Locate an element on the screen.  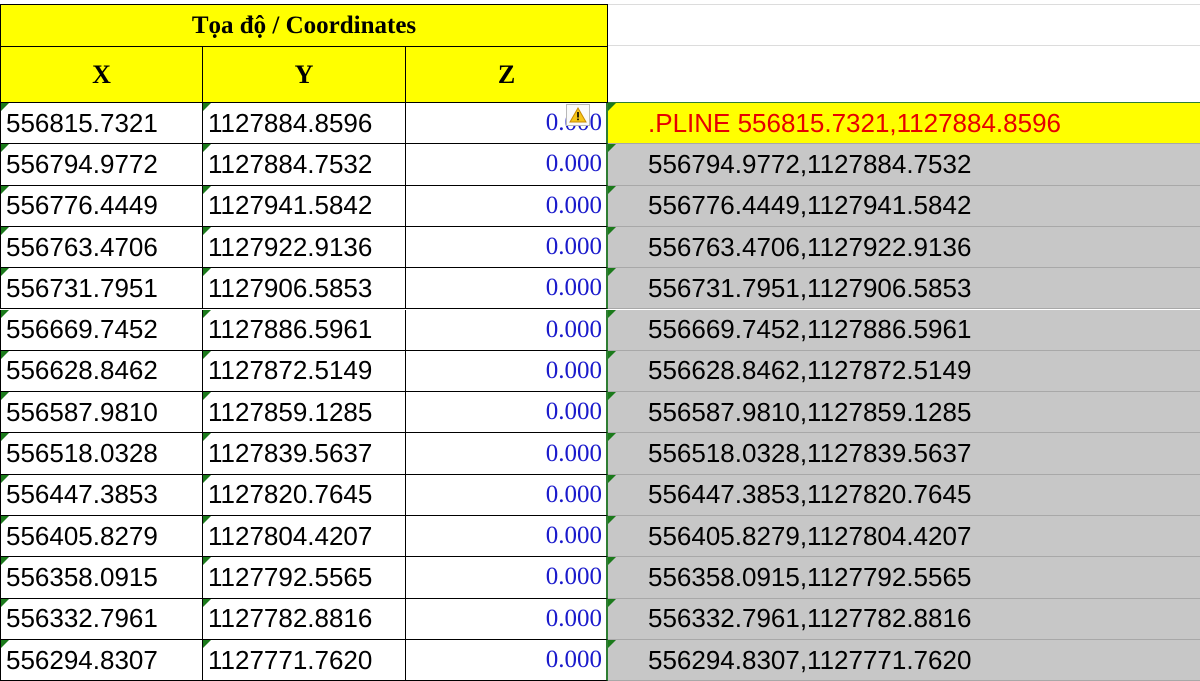
cell-y-value: 1127782.8816 is located at coordinates (290, 618).